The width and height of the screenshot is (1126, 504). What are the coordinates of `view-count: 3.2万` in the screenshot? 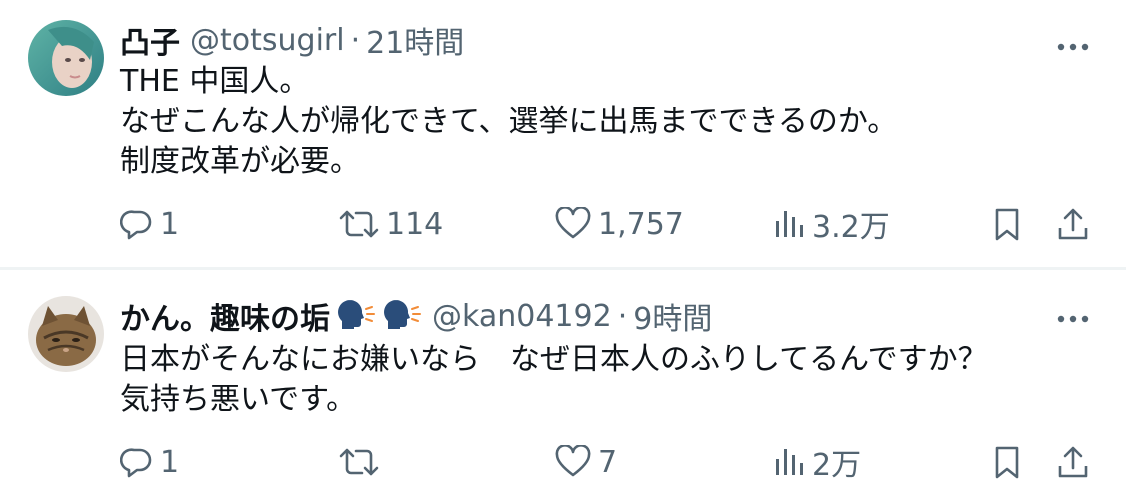 It's located at (851, 227).